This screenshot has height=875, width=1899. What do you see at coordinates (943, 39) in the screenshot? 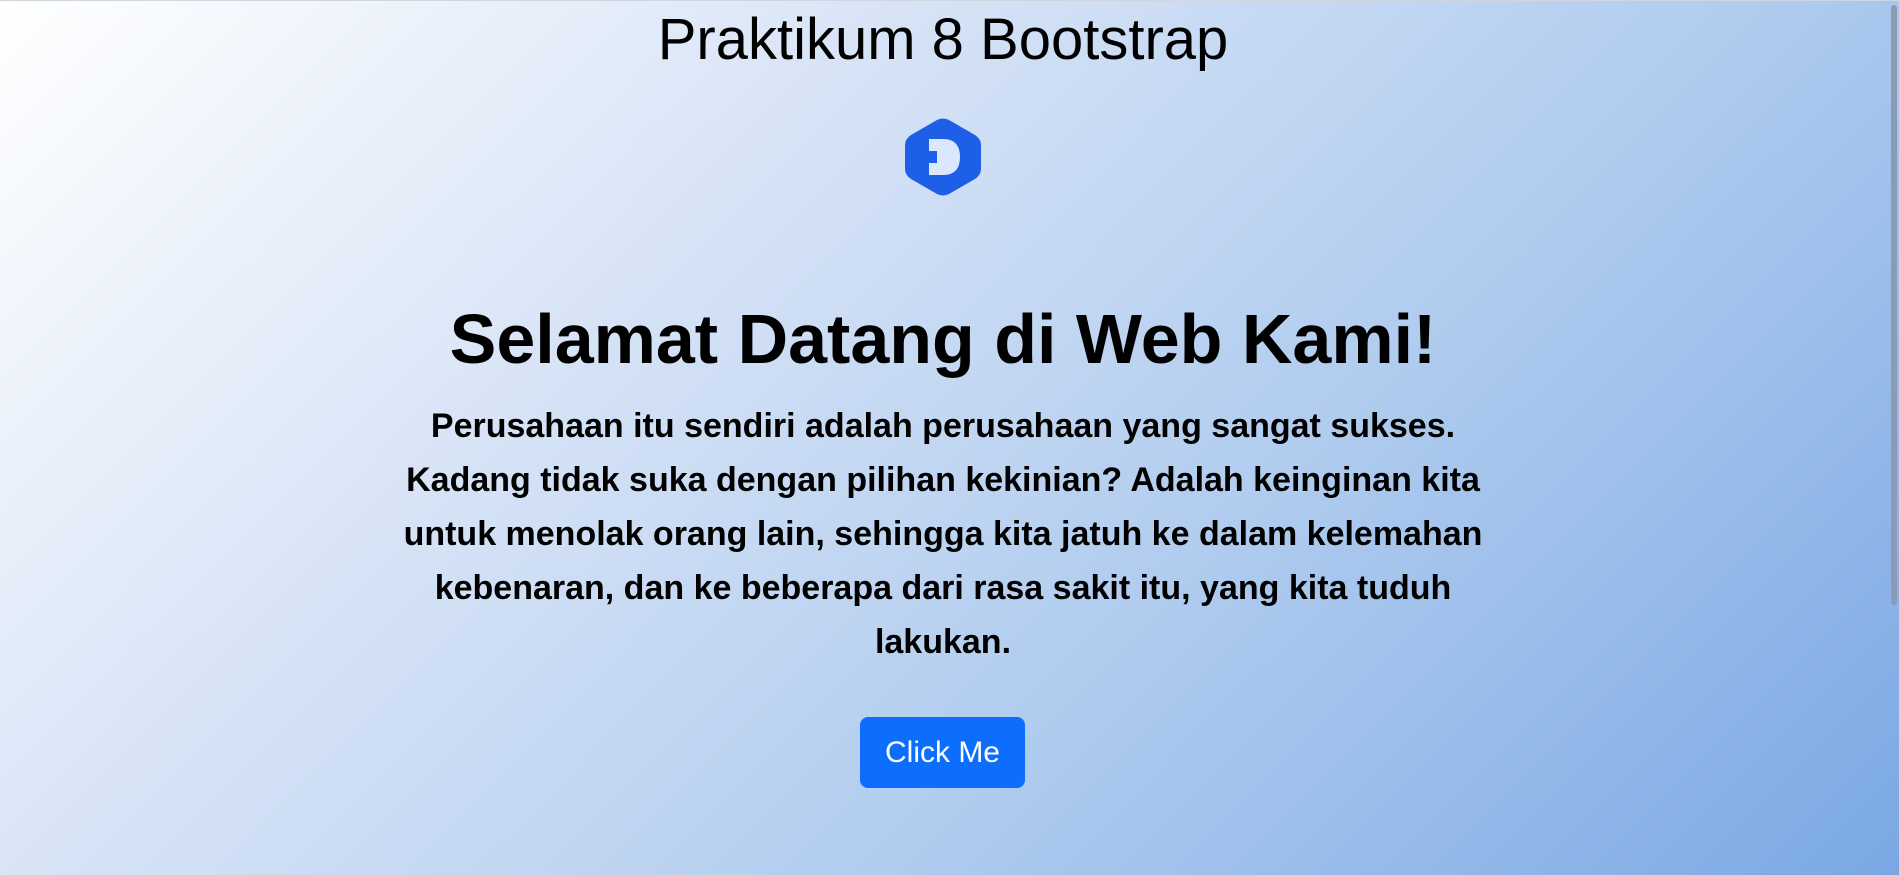
I see `page-title: Praktikum 8 Bootstrap` at bounding box center [943, 39].